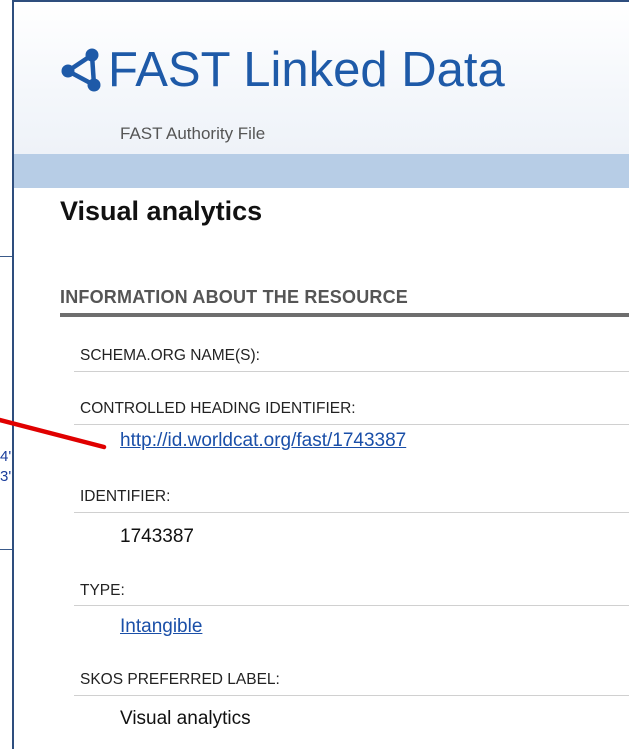 Image resolution: width=629 pixels, height=749 pixels. I want to click on property-label-skos-preferred-label: SKOS PREFERRED LABEL:, so click(180, 679).